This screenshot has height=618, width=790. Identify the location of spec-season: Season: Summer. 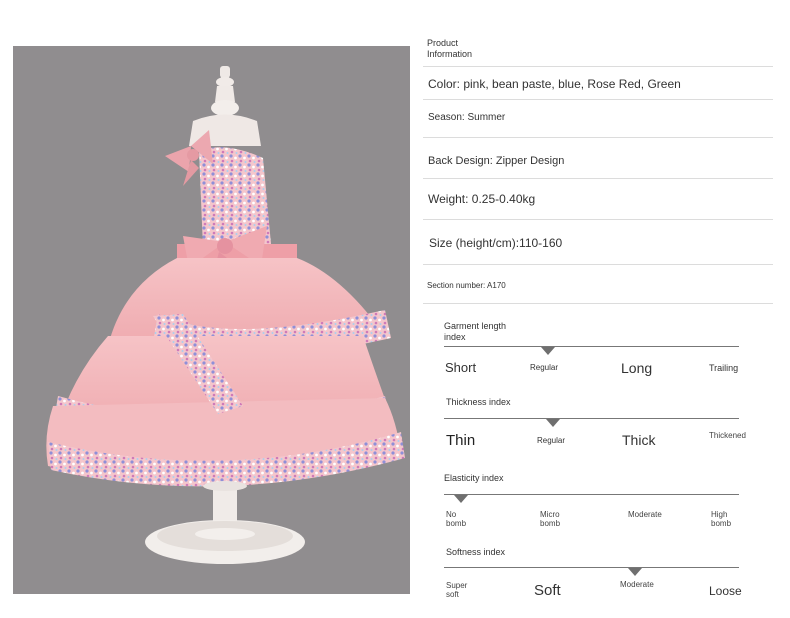
(467, 117).